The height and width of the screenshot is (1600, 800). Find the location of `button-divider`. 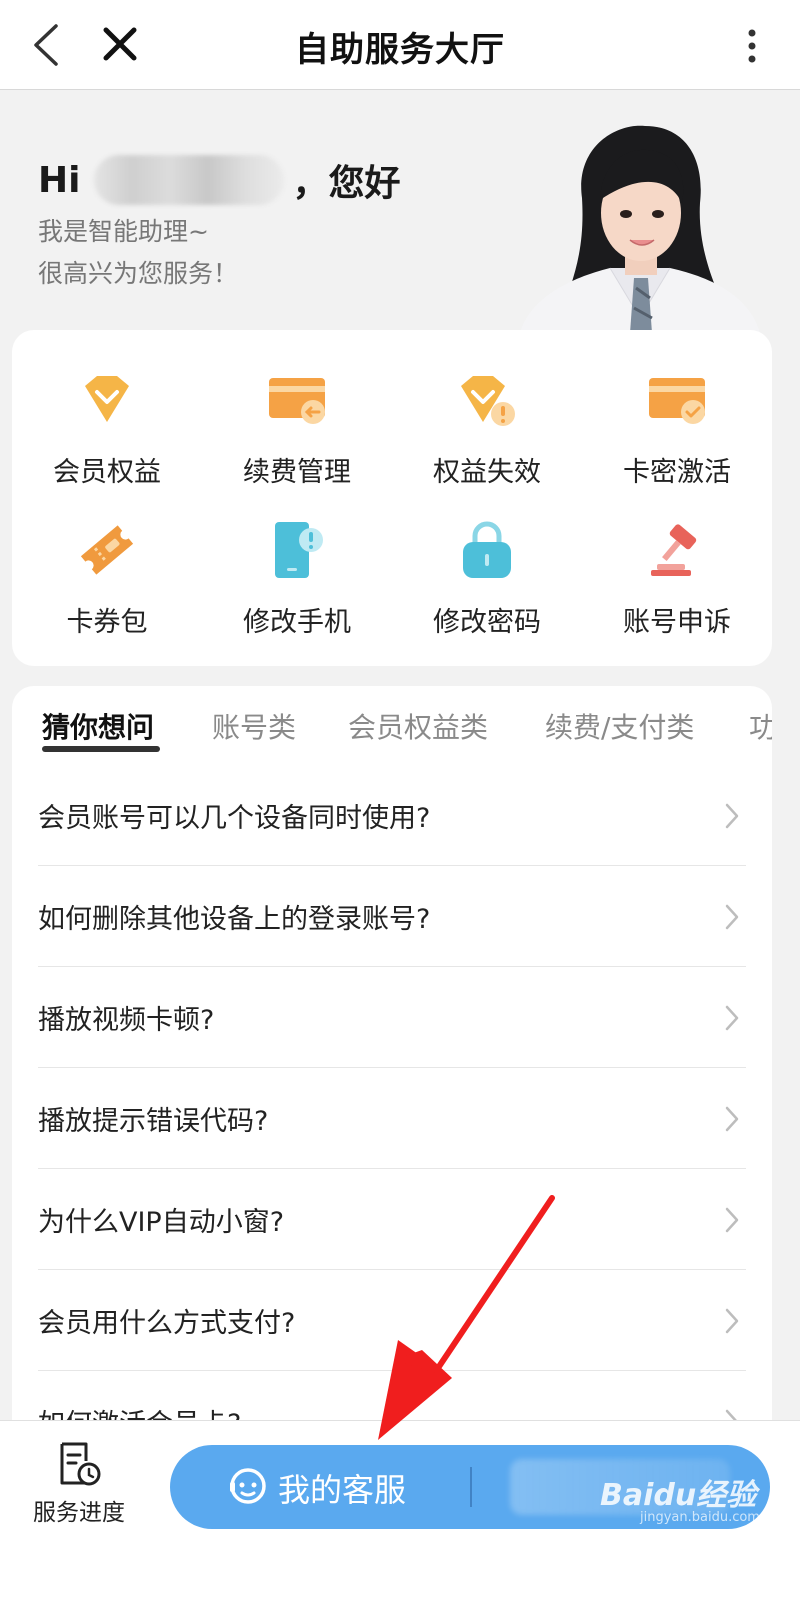

button-divider is located at coordinates (471, 1487).